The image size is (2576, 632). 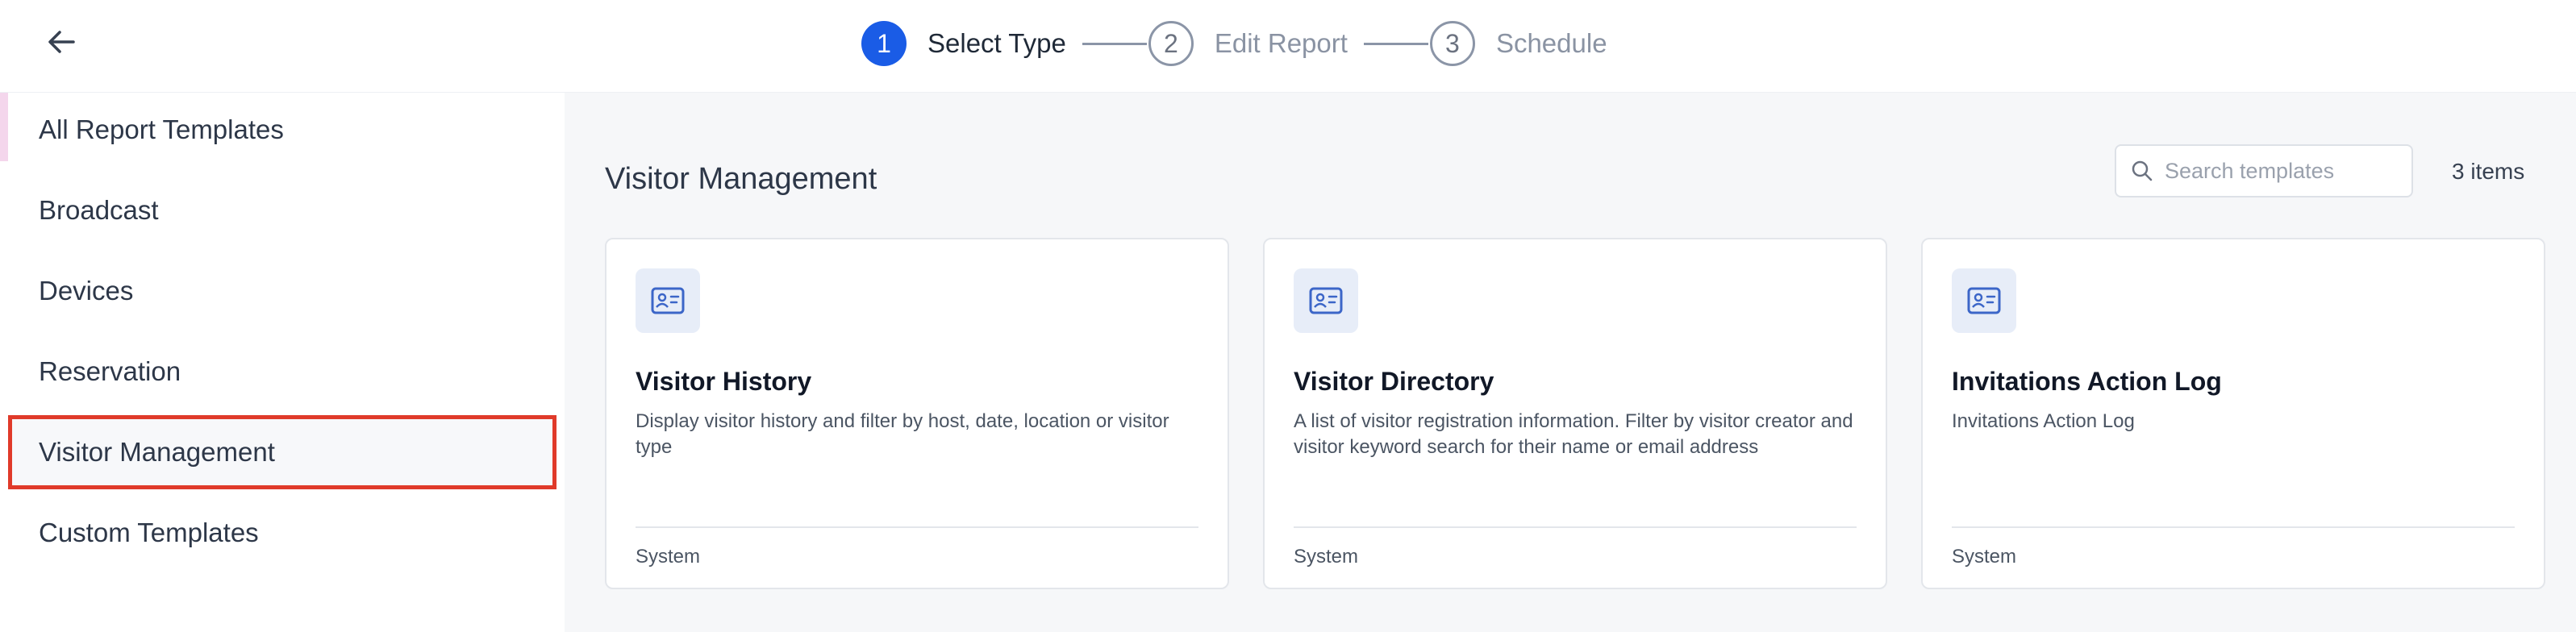 I want to click on step-select-type: 1 Select Type, so click(x=963, y=43).